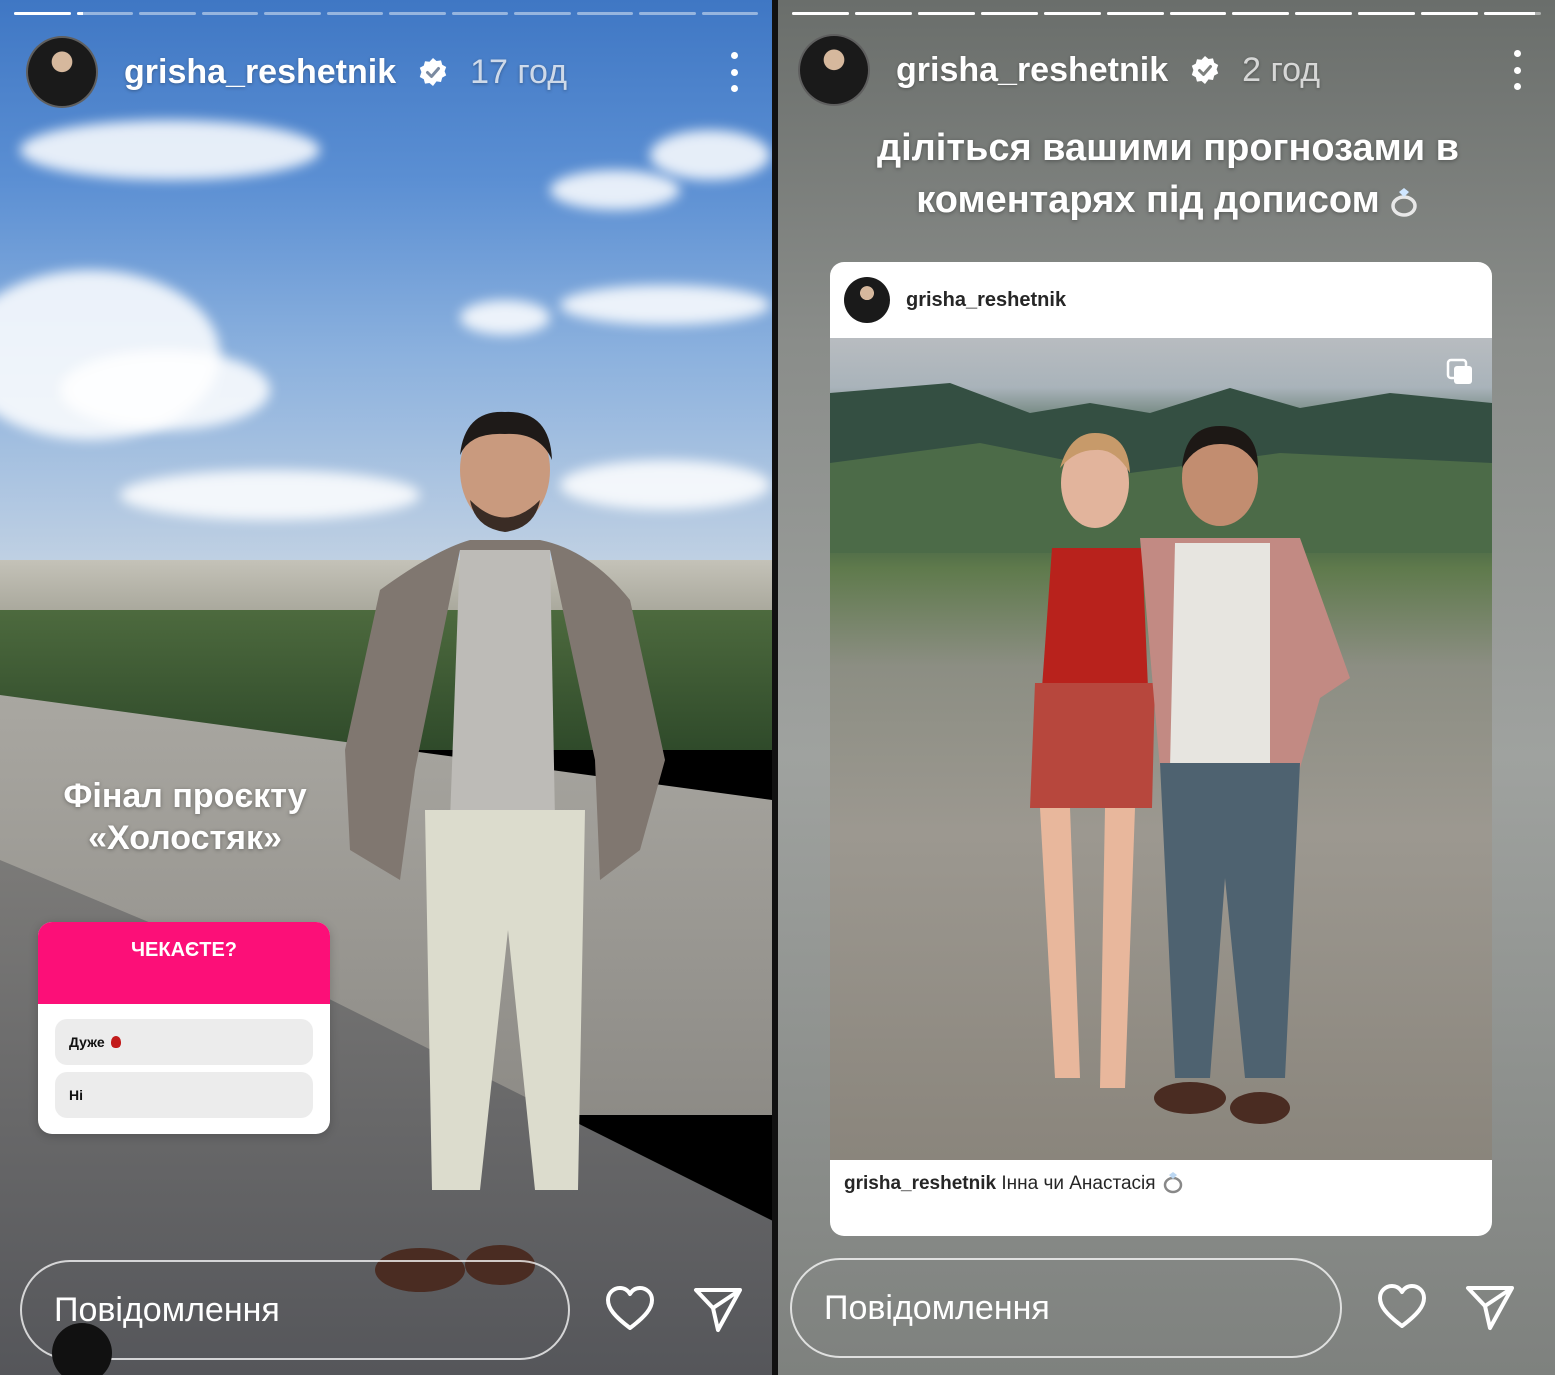  I want to click on post-time: 2 год, so click(1281, 69).